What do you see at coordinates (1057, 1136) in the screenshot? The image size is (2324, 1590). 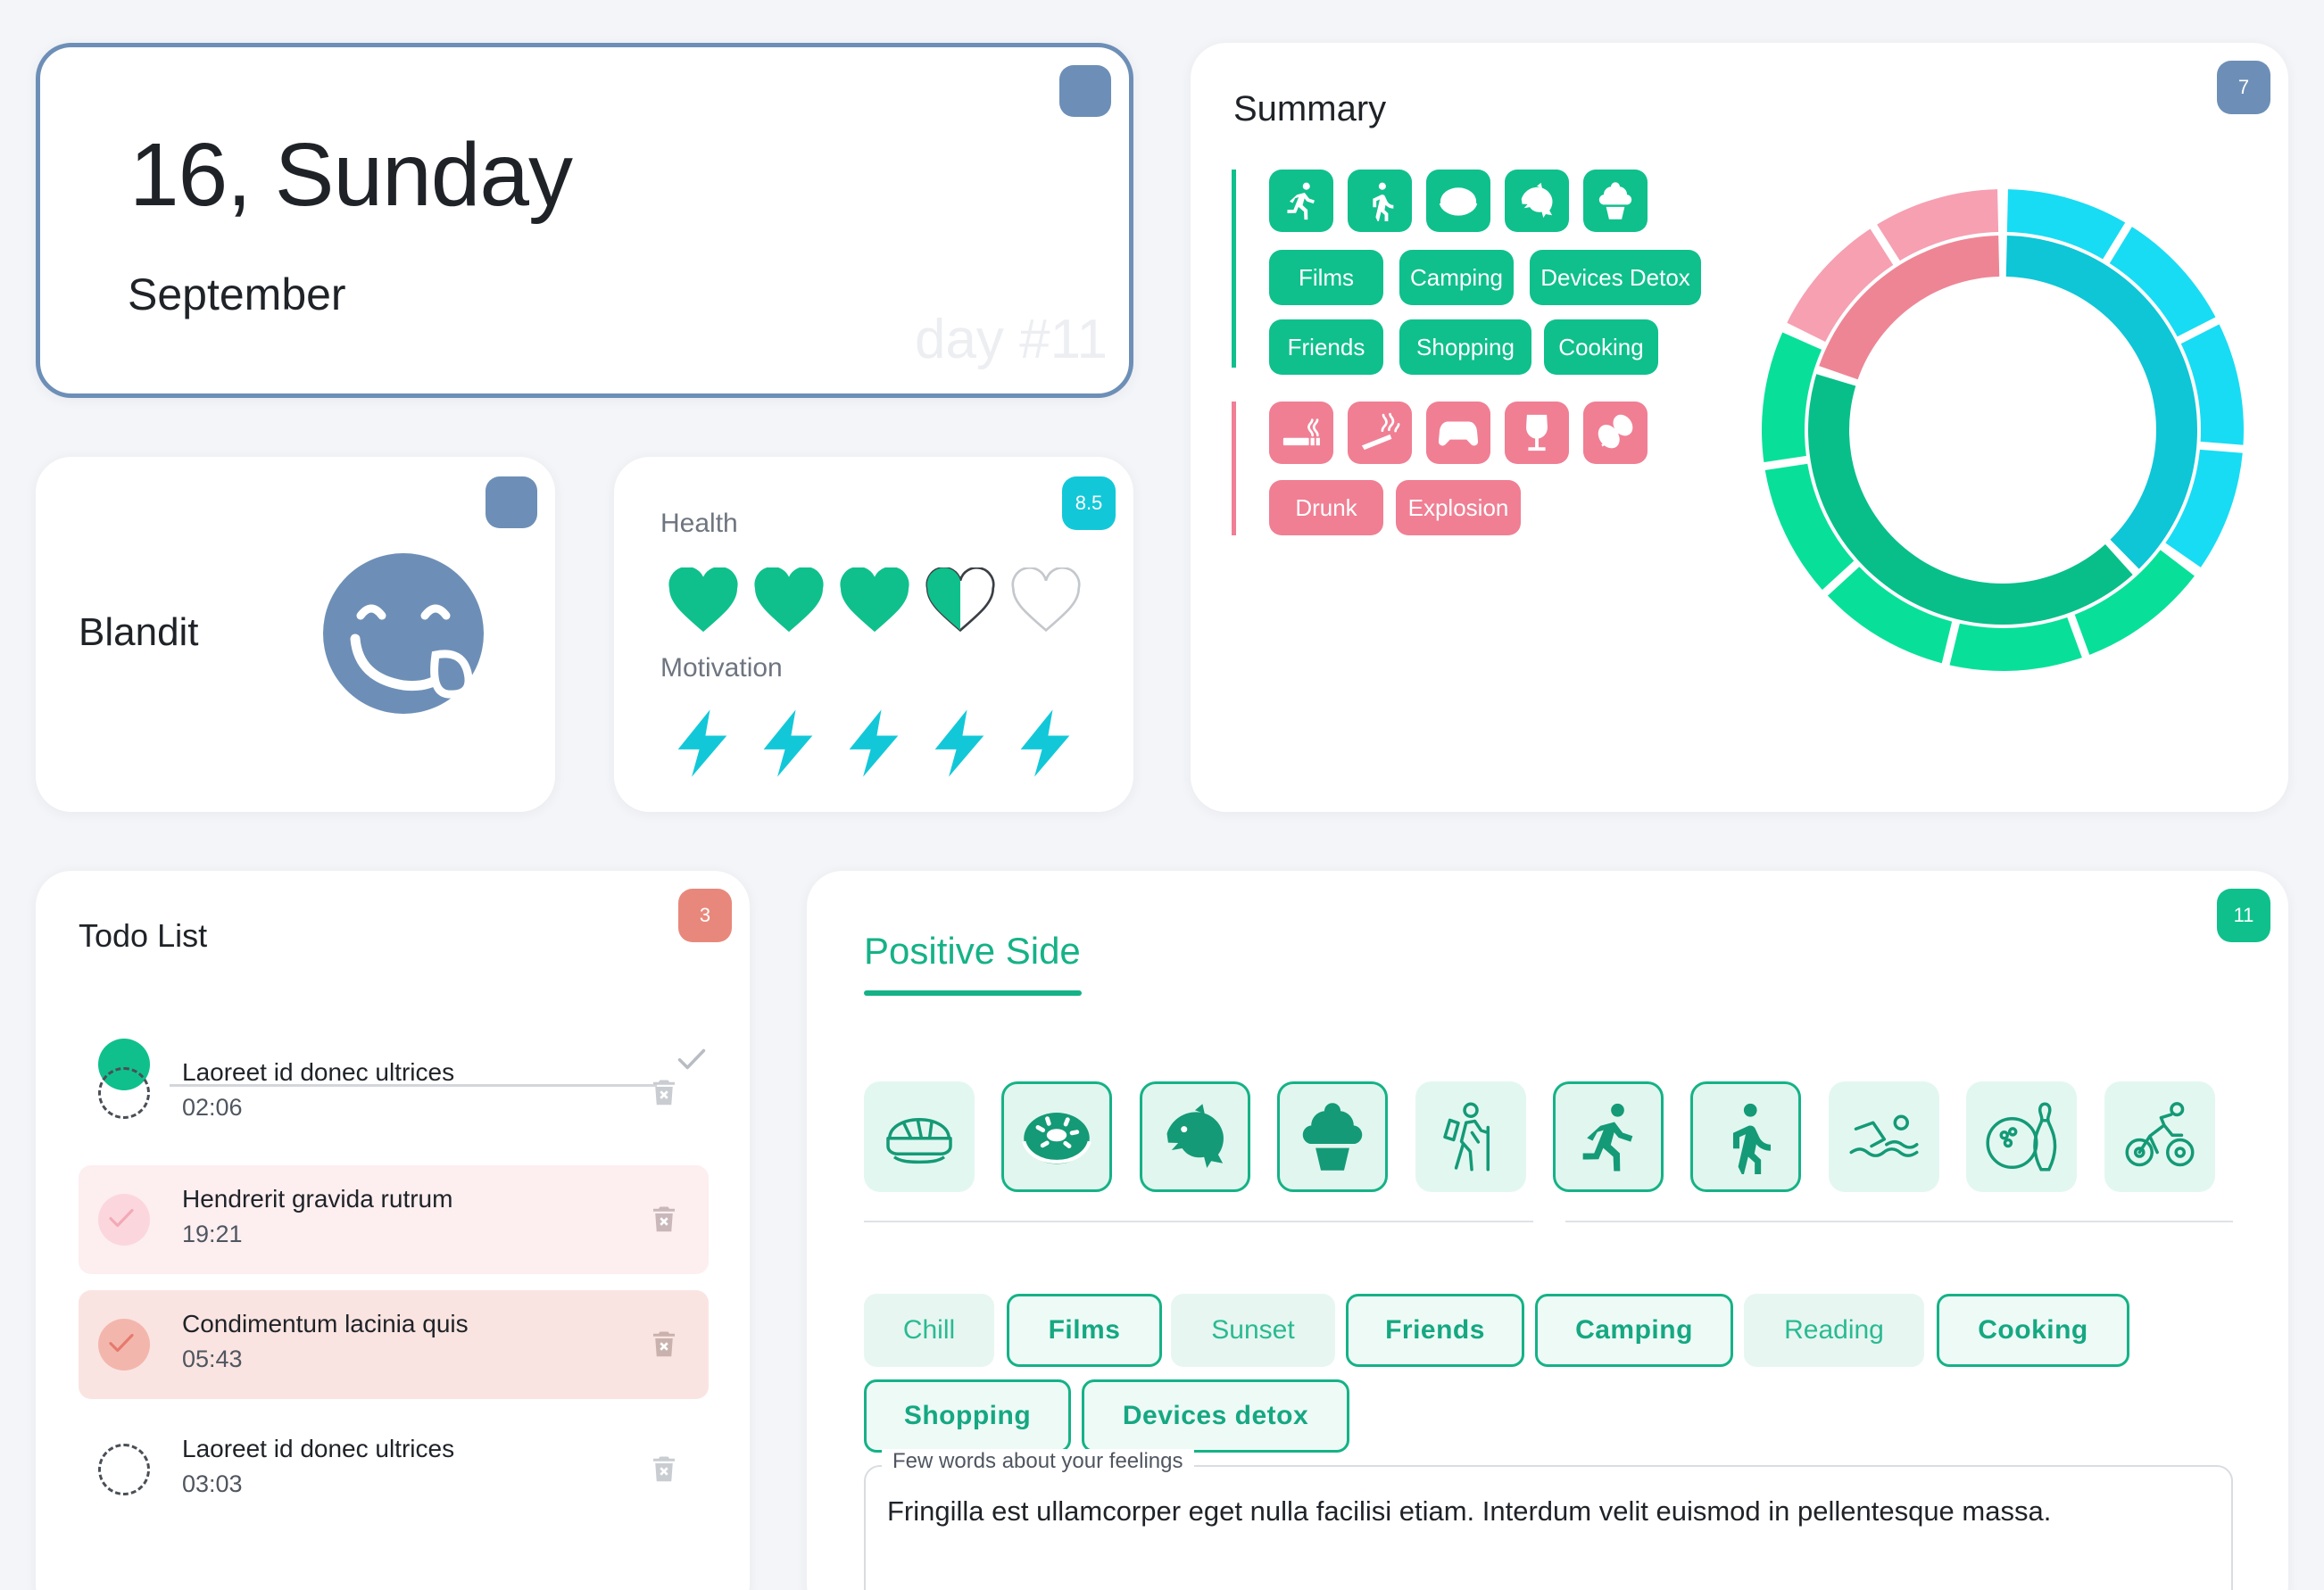 I see `positive-donut-toggle` at bounding box center [1057, 1136].